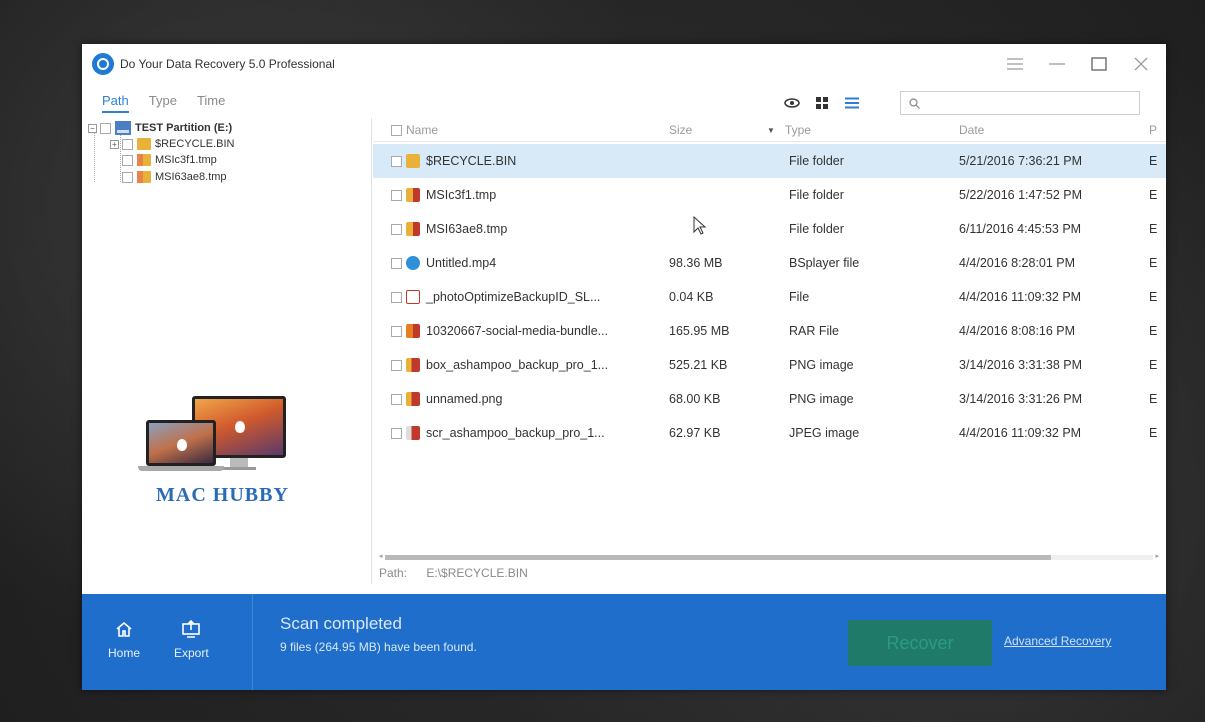  What do you see at coordinates (413, 195) in the screenshot?
I see `tmp-folder-icon` at bounding box center [413, 195].